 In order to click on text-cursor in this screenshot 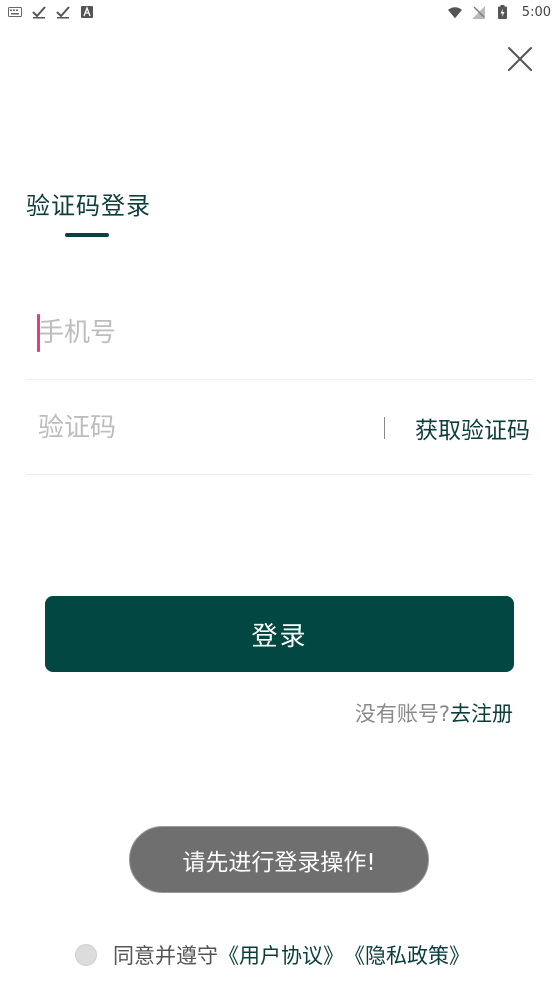, I will do `click(38, 333)`.